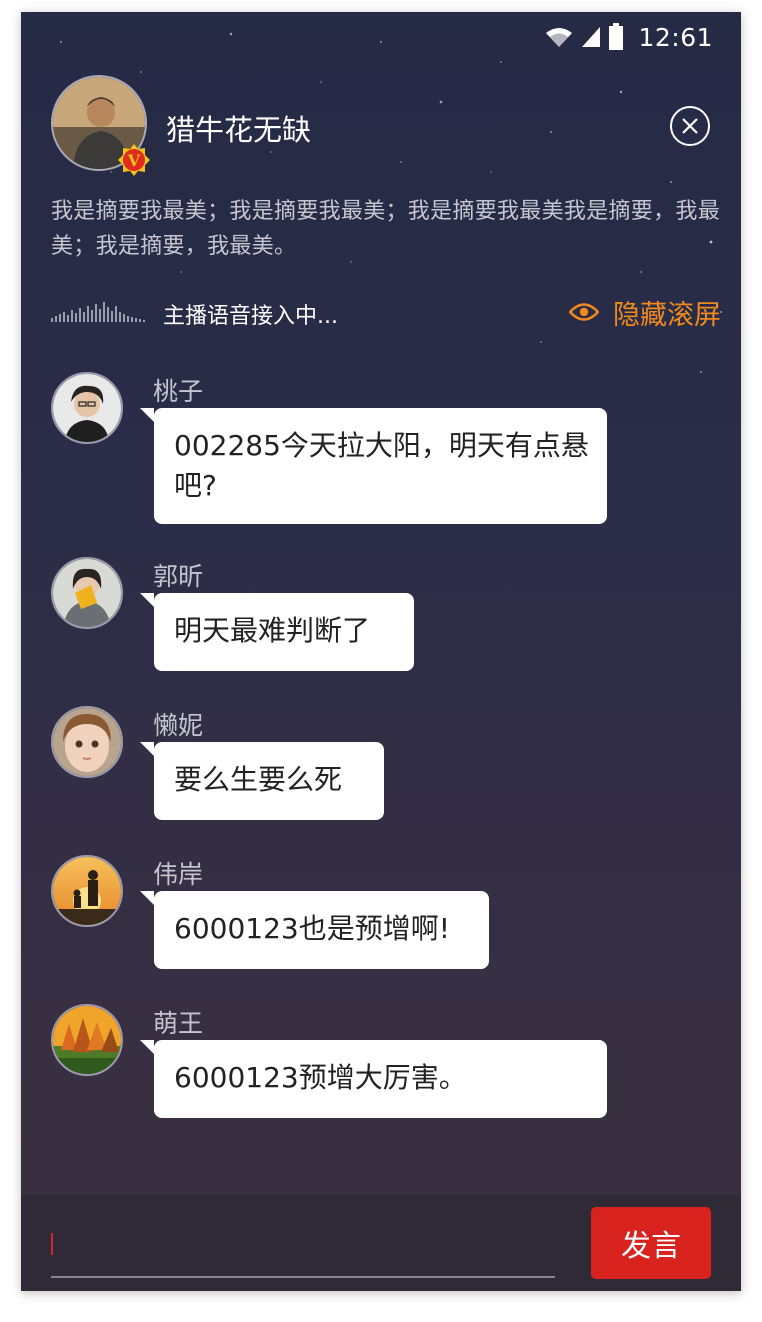 This screenshot has height=1322, width=762. I want to click on host-avatar: V, so click(100, 125).